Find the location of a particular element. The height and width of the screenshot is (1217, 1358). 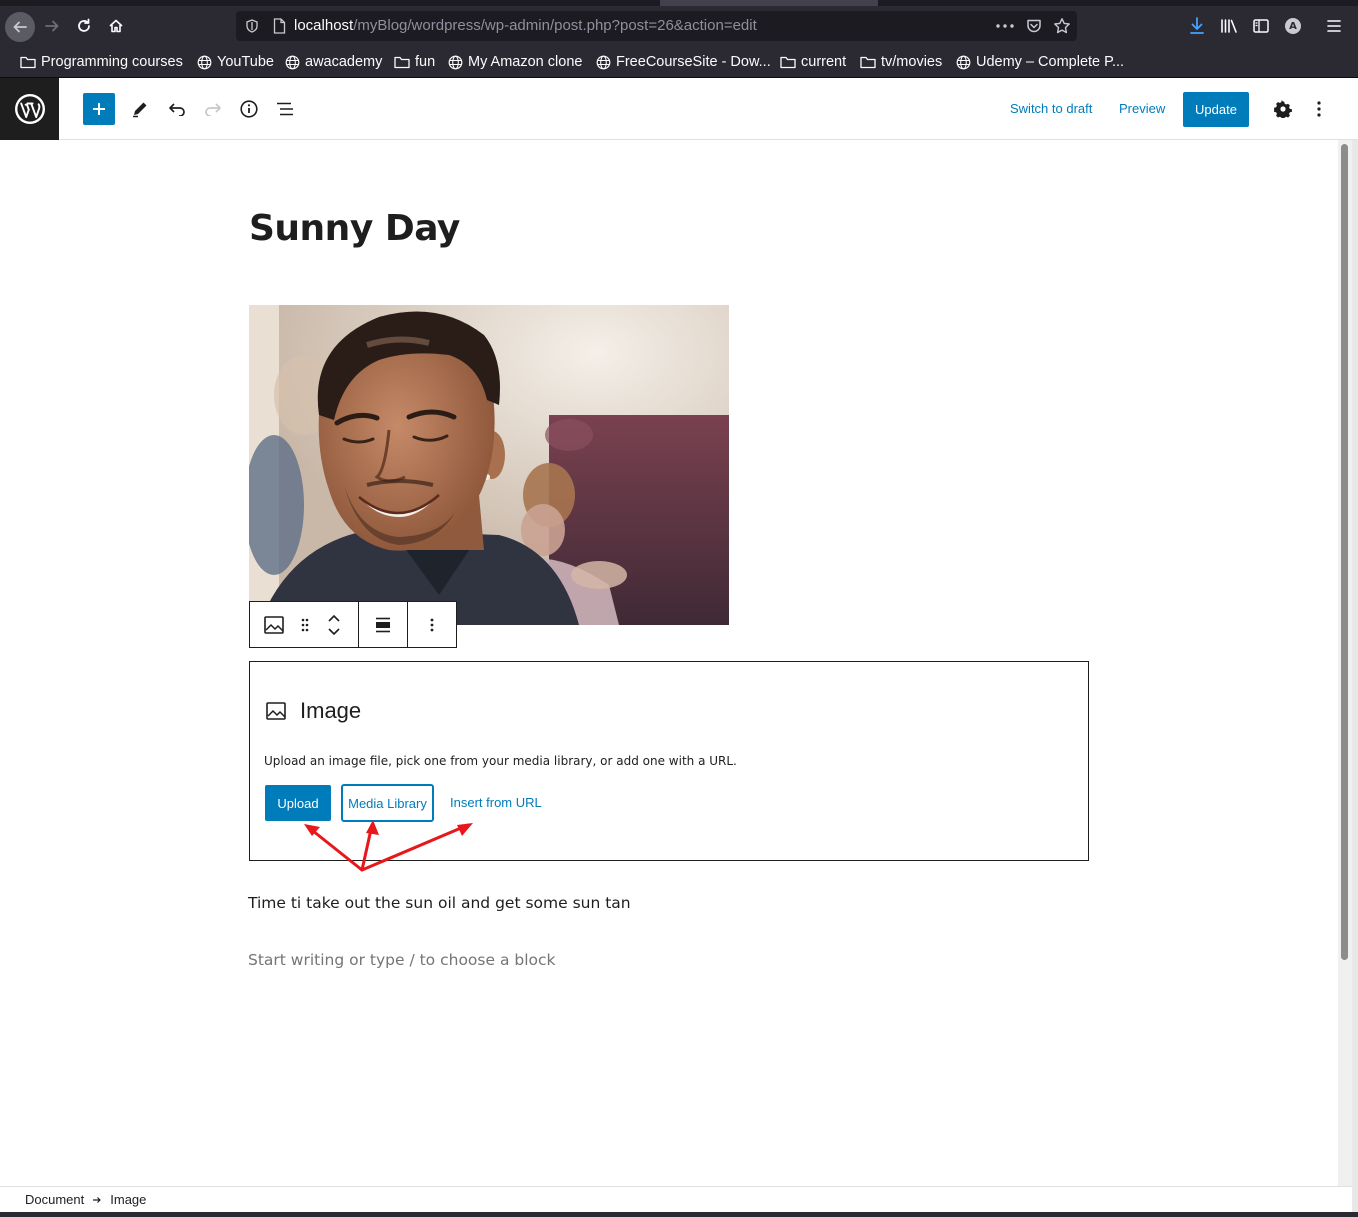

account-initial: A is located at coordinates (1293, 26).